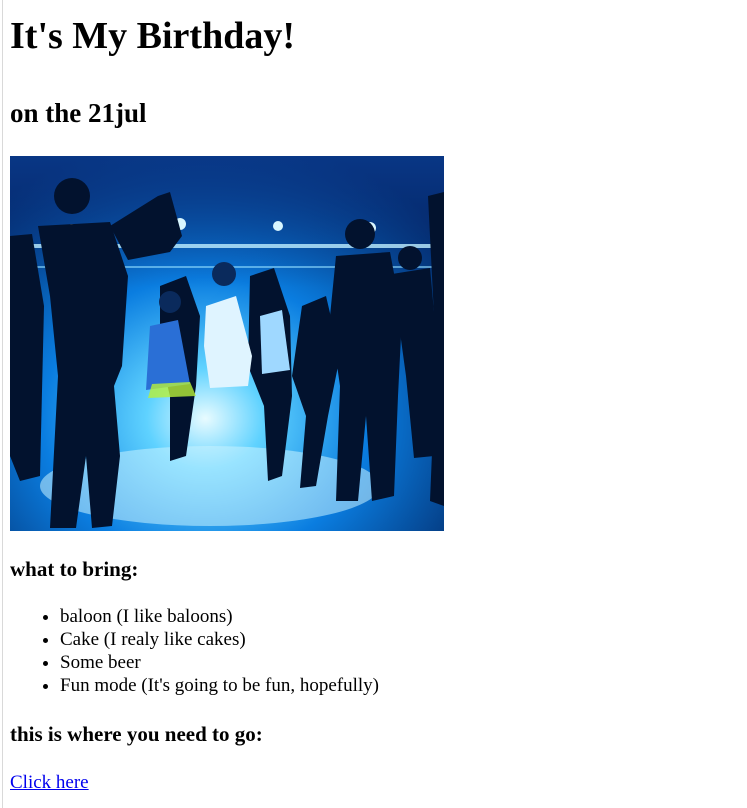 The height and width of the screenshot is (808, 747). Describe the element at coordinates (152, 36) in the screenshot. I see `page-title: It's My Birthday!` at that location.